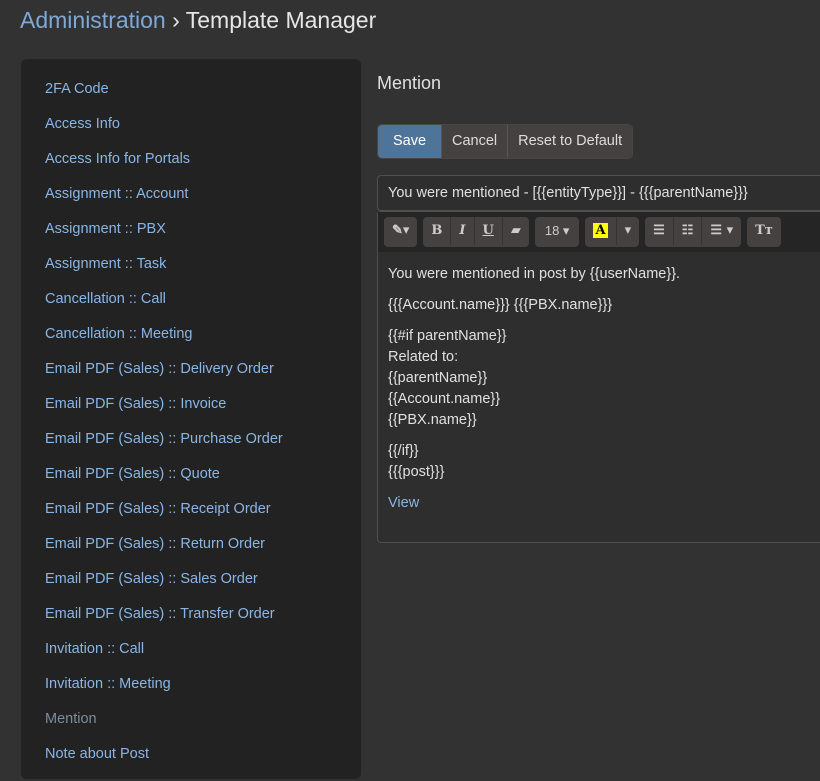 This screenshot has height=781, width=820. What do you see at coordinates (721, 231) in the screenshot?
I see `align-dropdown: ☰ ▾` at bounding box center [721, 231].